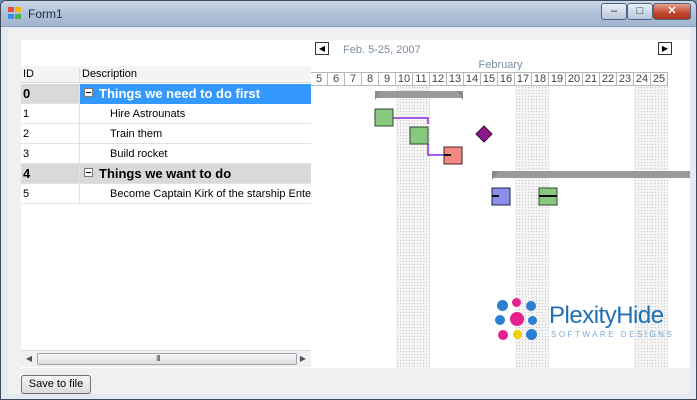 This screenshot has height=400, width=697. What do you see at coordinates (180, 93) in the screenshot?
I see `row-description: Things we need to do first` at bounding box center [180, 93].